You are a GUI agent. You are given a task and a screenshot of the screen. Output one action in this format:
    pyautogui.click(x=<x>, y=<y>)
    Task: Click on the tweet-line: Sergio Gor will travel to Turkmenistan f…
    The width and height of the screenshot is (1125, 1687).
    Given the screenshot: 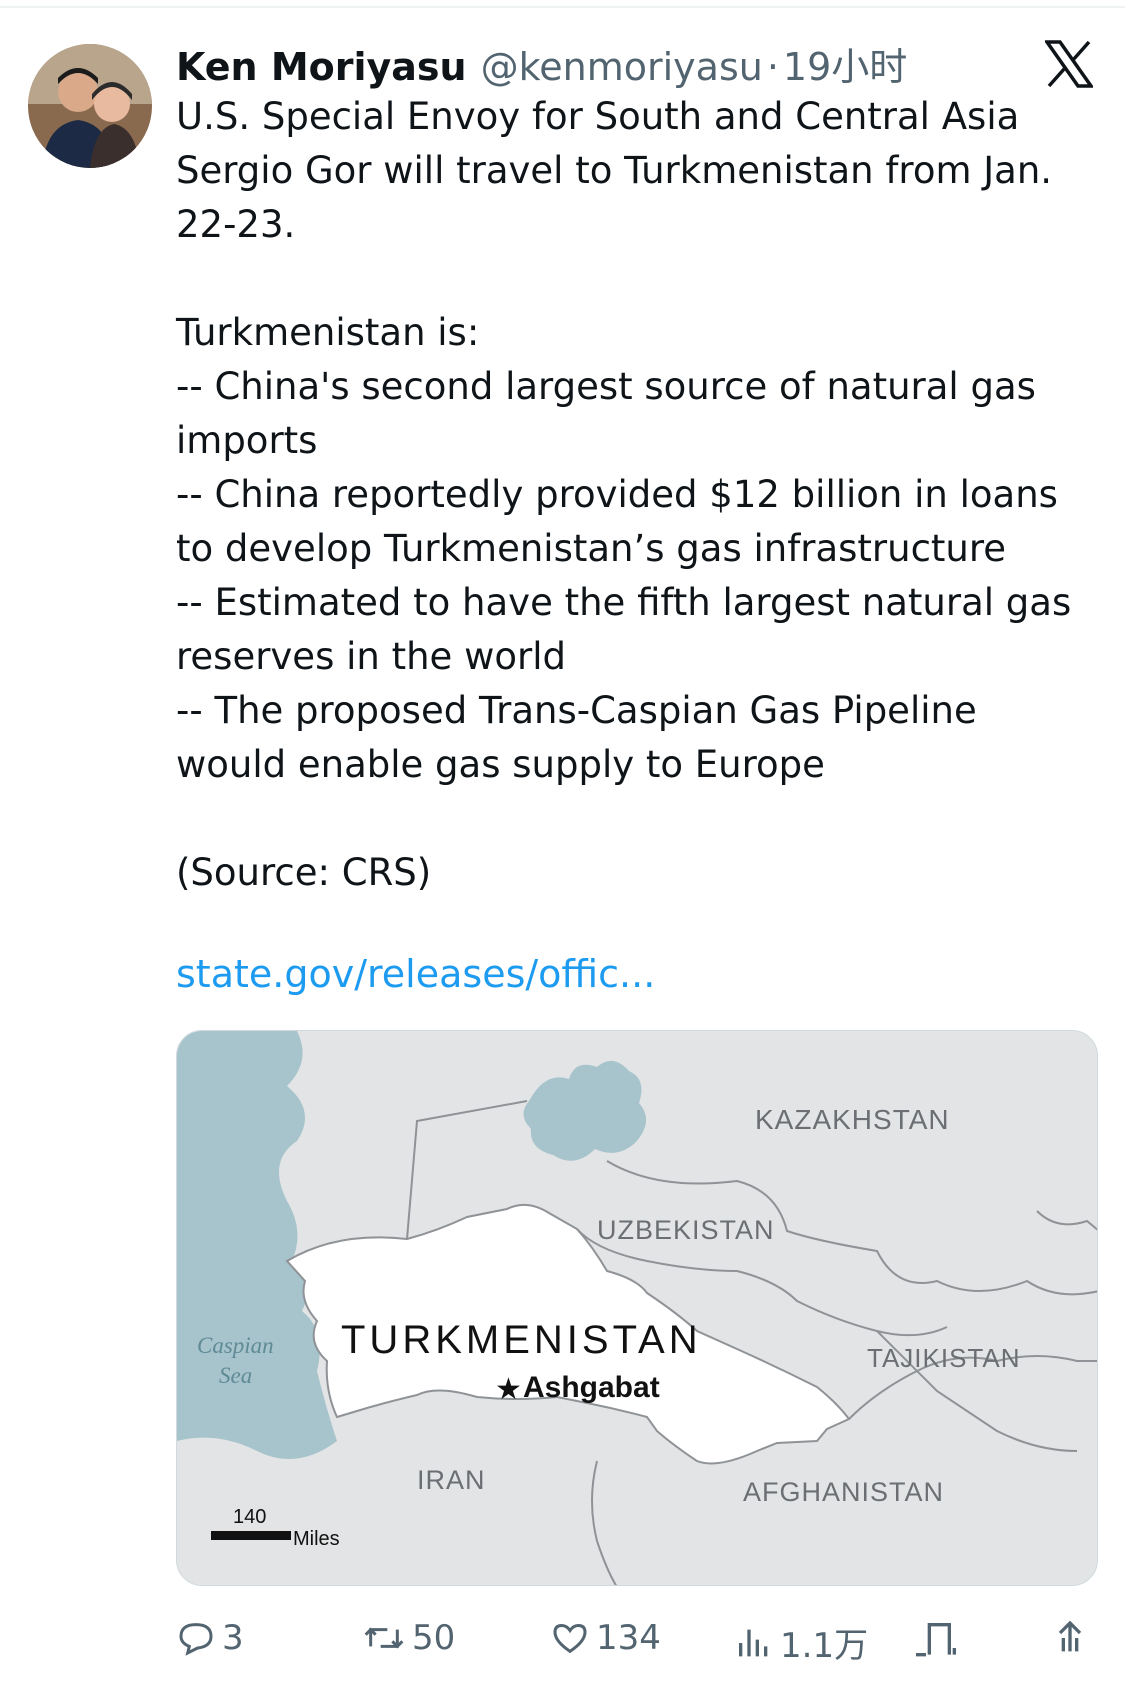 What is the action you would take?
    pyautogui.click(x=614, y=170)
    